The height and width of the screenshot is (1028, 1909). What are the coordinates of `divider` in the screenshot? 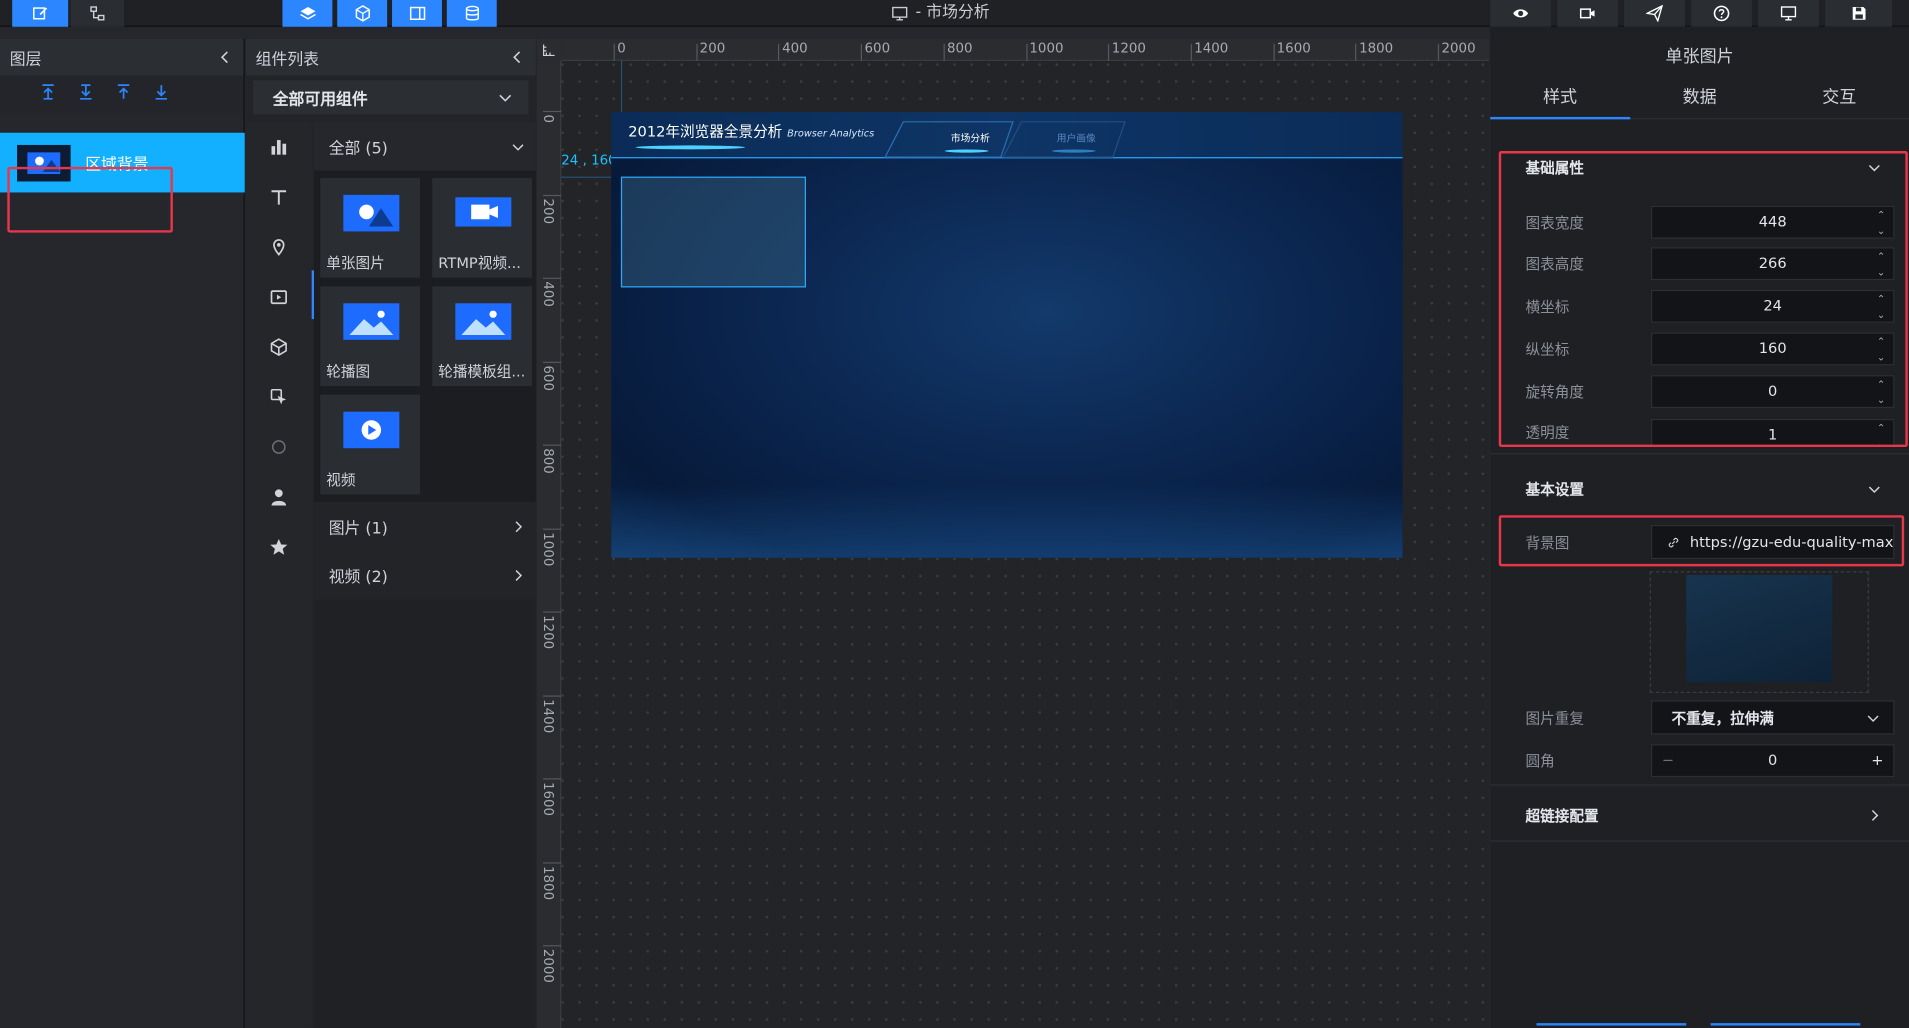 It's located at (1699, 841).